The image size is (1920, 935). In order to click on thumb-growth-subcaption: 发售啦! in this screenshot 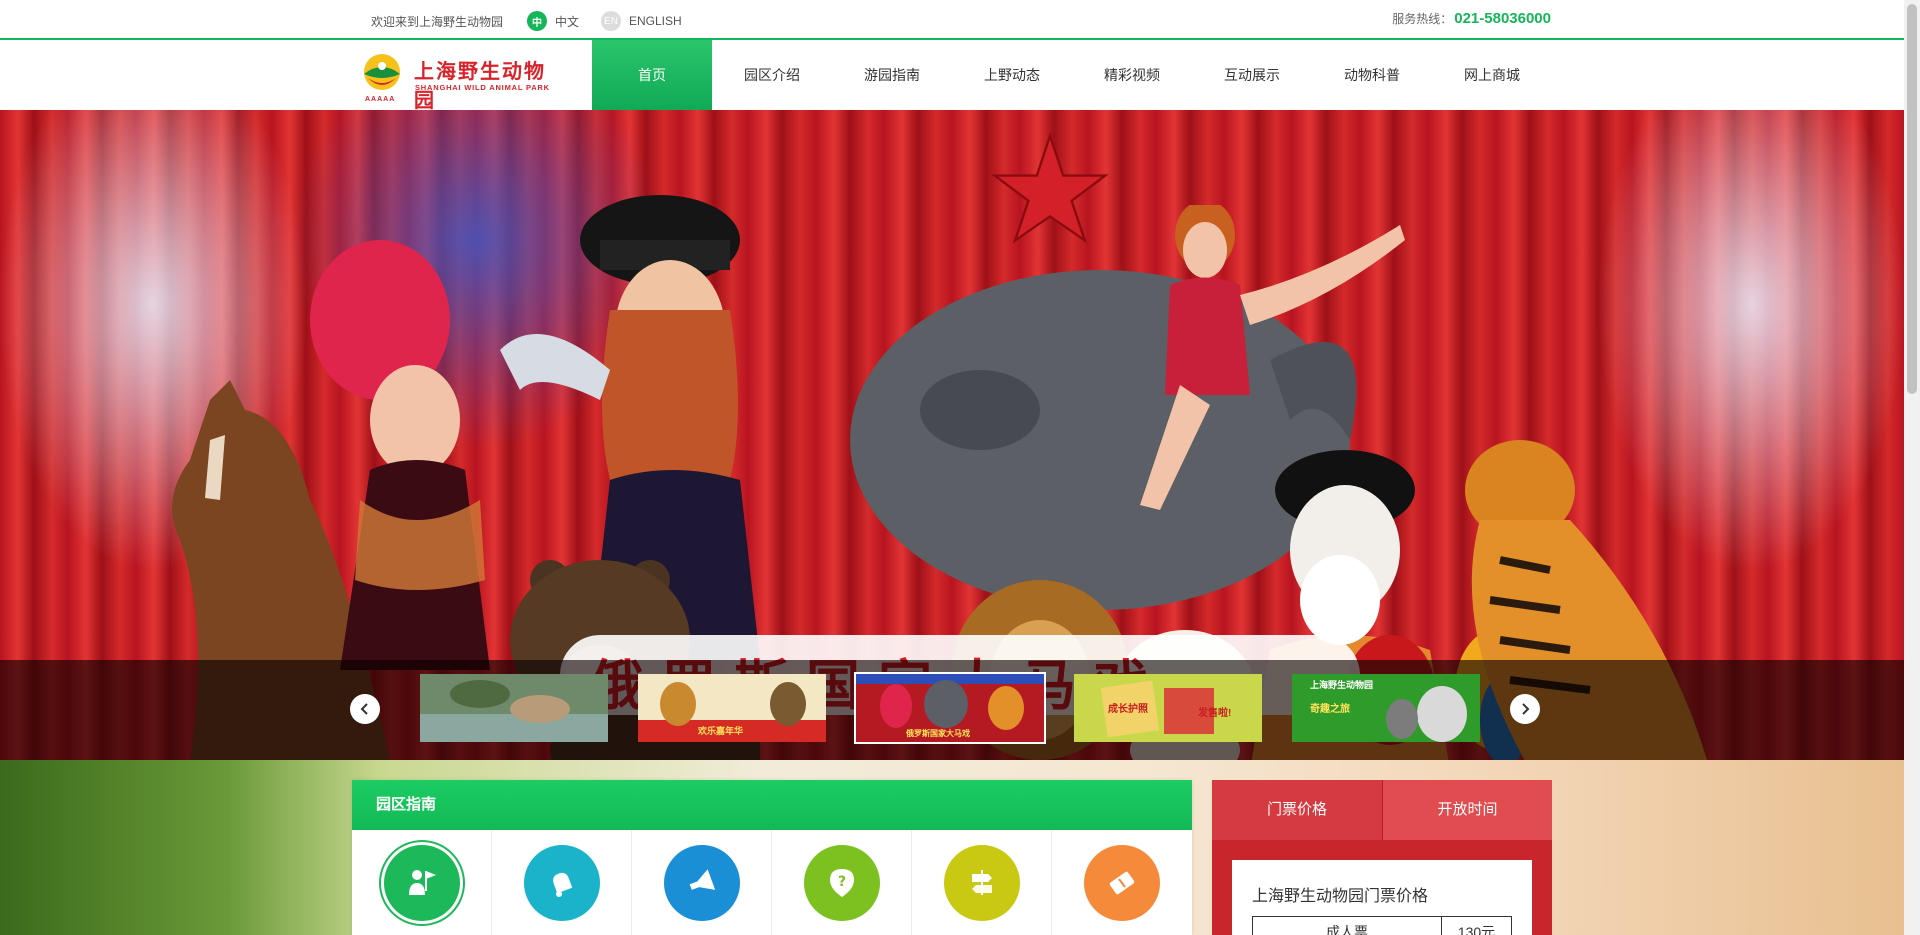, I will do `click(1215, 713)`.